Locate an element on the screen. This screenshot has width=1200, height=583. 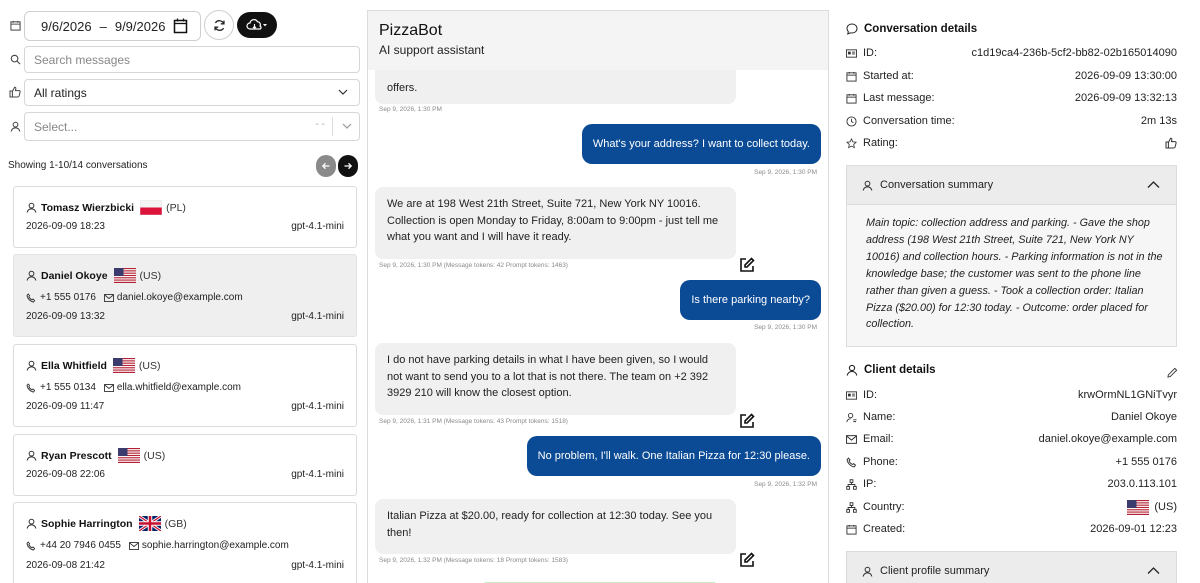
client-details-header: Client details is located at coordinates (891, 370).